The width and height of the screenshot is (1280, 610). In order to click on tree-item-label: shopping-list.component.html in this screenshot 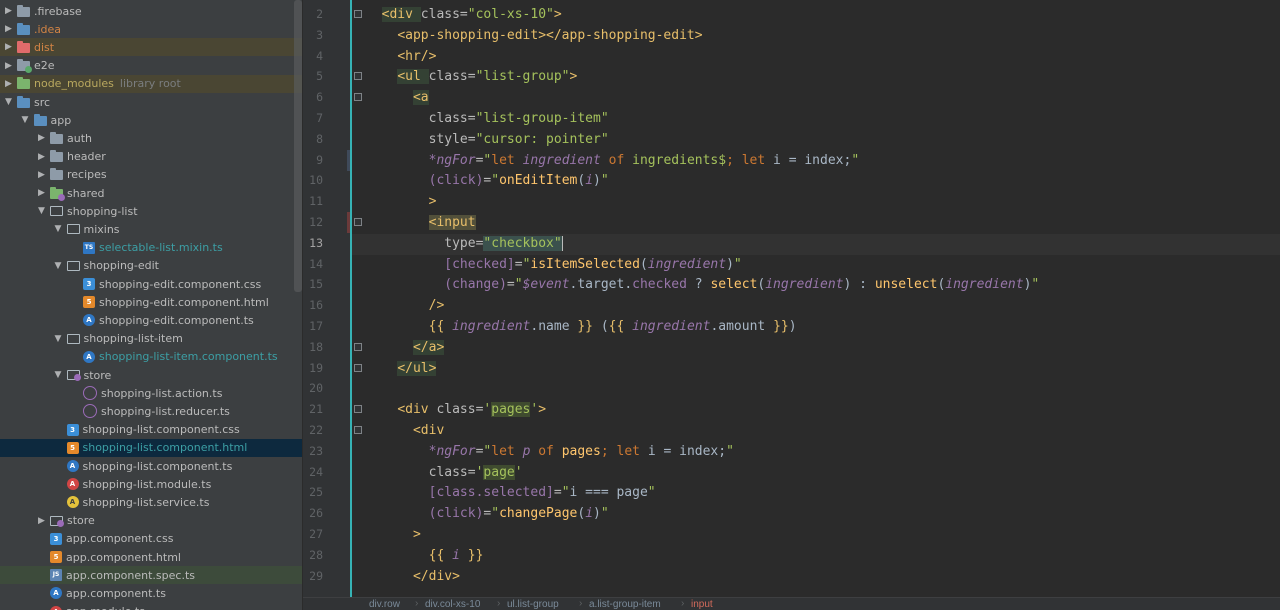, I will do `click(165, 448)`.